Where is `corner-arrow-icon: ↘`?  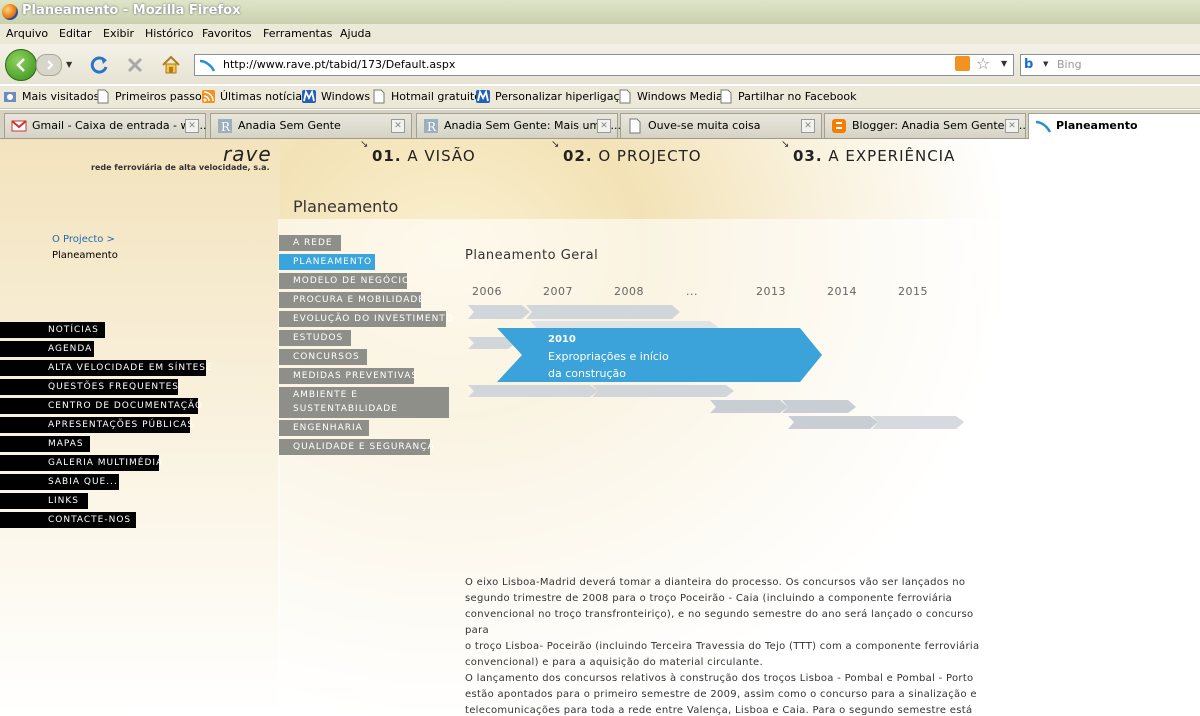 corner-arrow-icon: ↘ is located at coordinates (365, 144).